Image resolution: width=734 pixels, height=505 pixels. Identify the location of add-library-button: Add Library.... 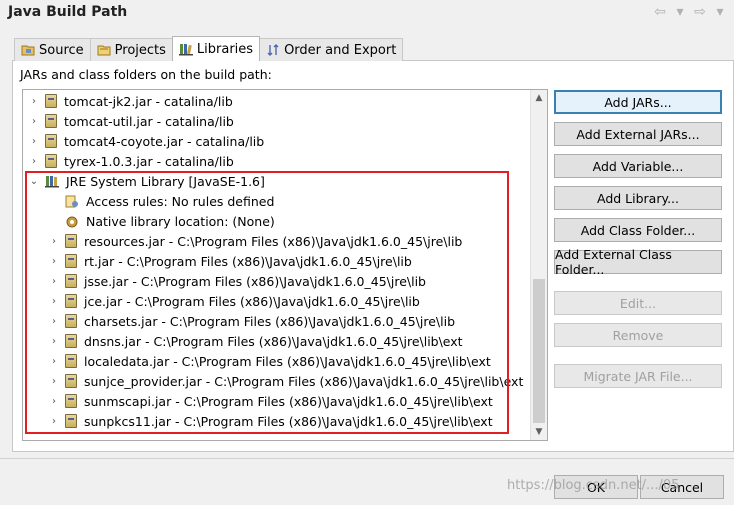
(638, 198).